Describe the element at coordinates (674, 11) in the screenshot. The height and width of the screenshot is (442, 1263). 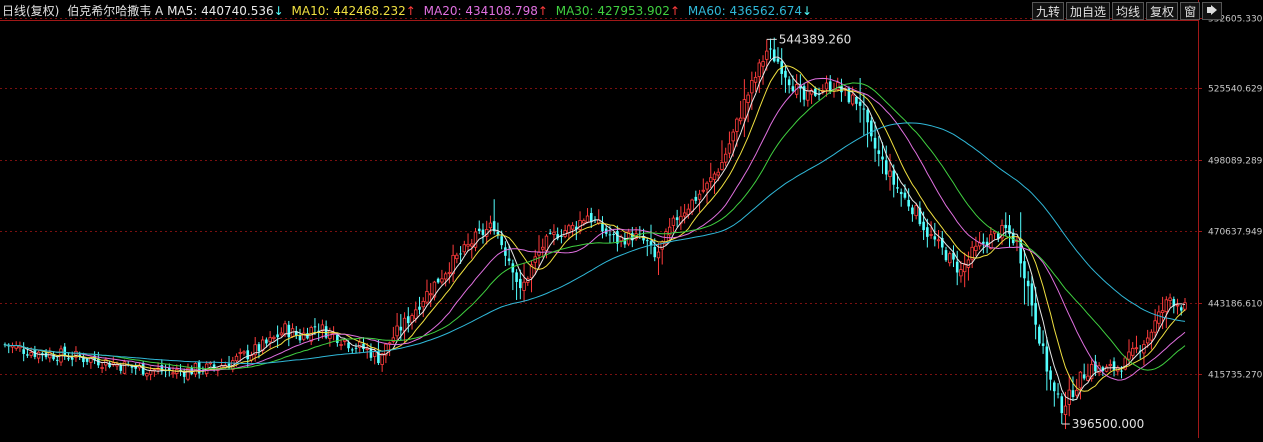
I see `arrow-up-icon: ↑` at that location.